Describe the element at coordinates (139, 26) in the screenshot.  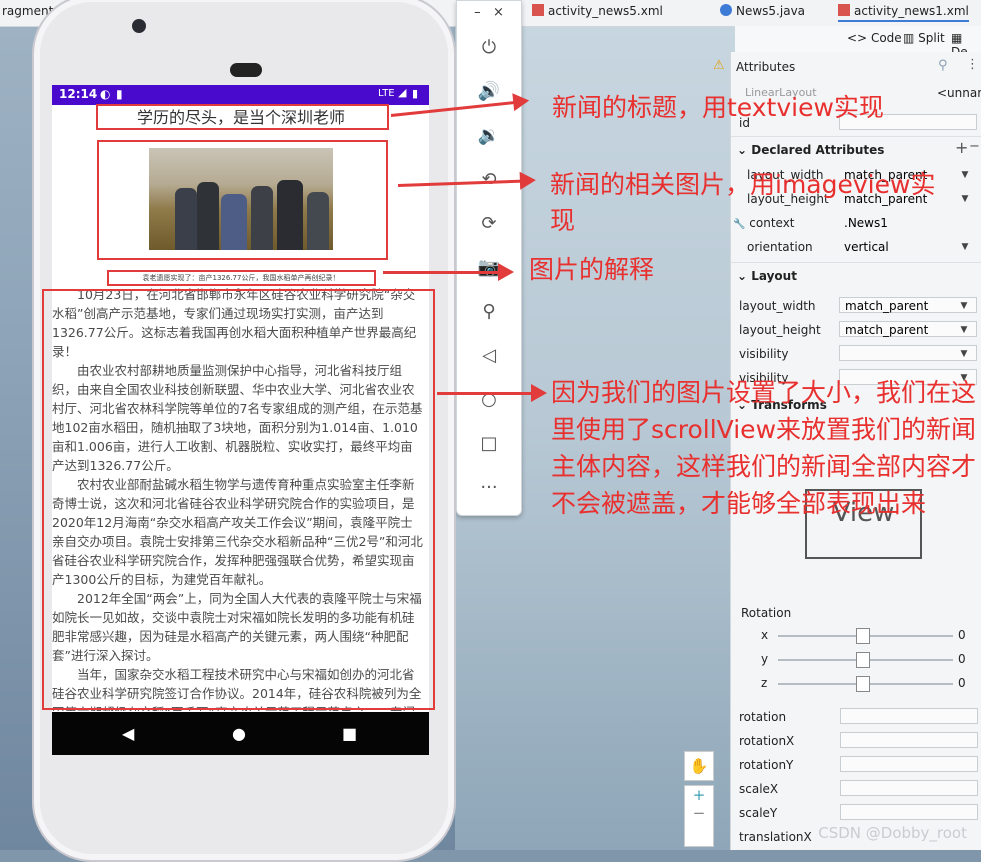
I see `front-camera` at that location.